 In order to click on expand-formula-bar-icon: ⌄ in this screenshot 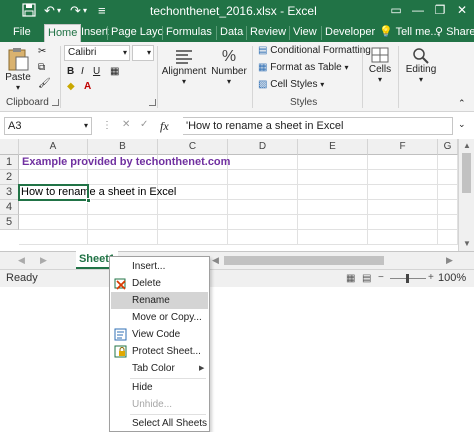, I will do `click(462, 124)`.